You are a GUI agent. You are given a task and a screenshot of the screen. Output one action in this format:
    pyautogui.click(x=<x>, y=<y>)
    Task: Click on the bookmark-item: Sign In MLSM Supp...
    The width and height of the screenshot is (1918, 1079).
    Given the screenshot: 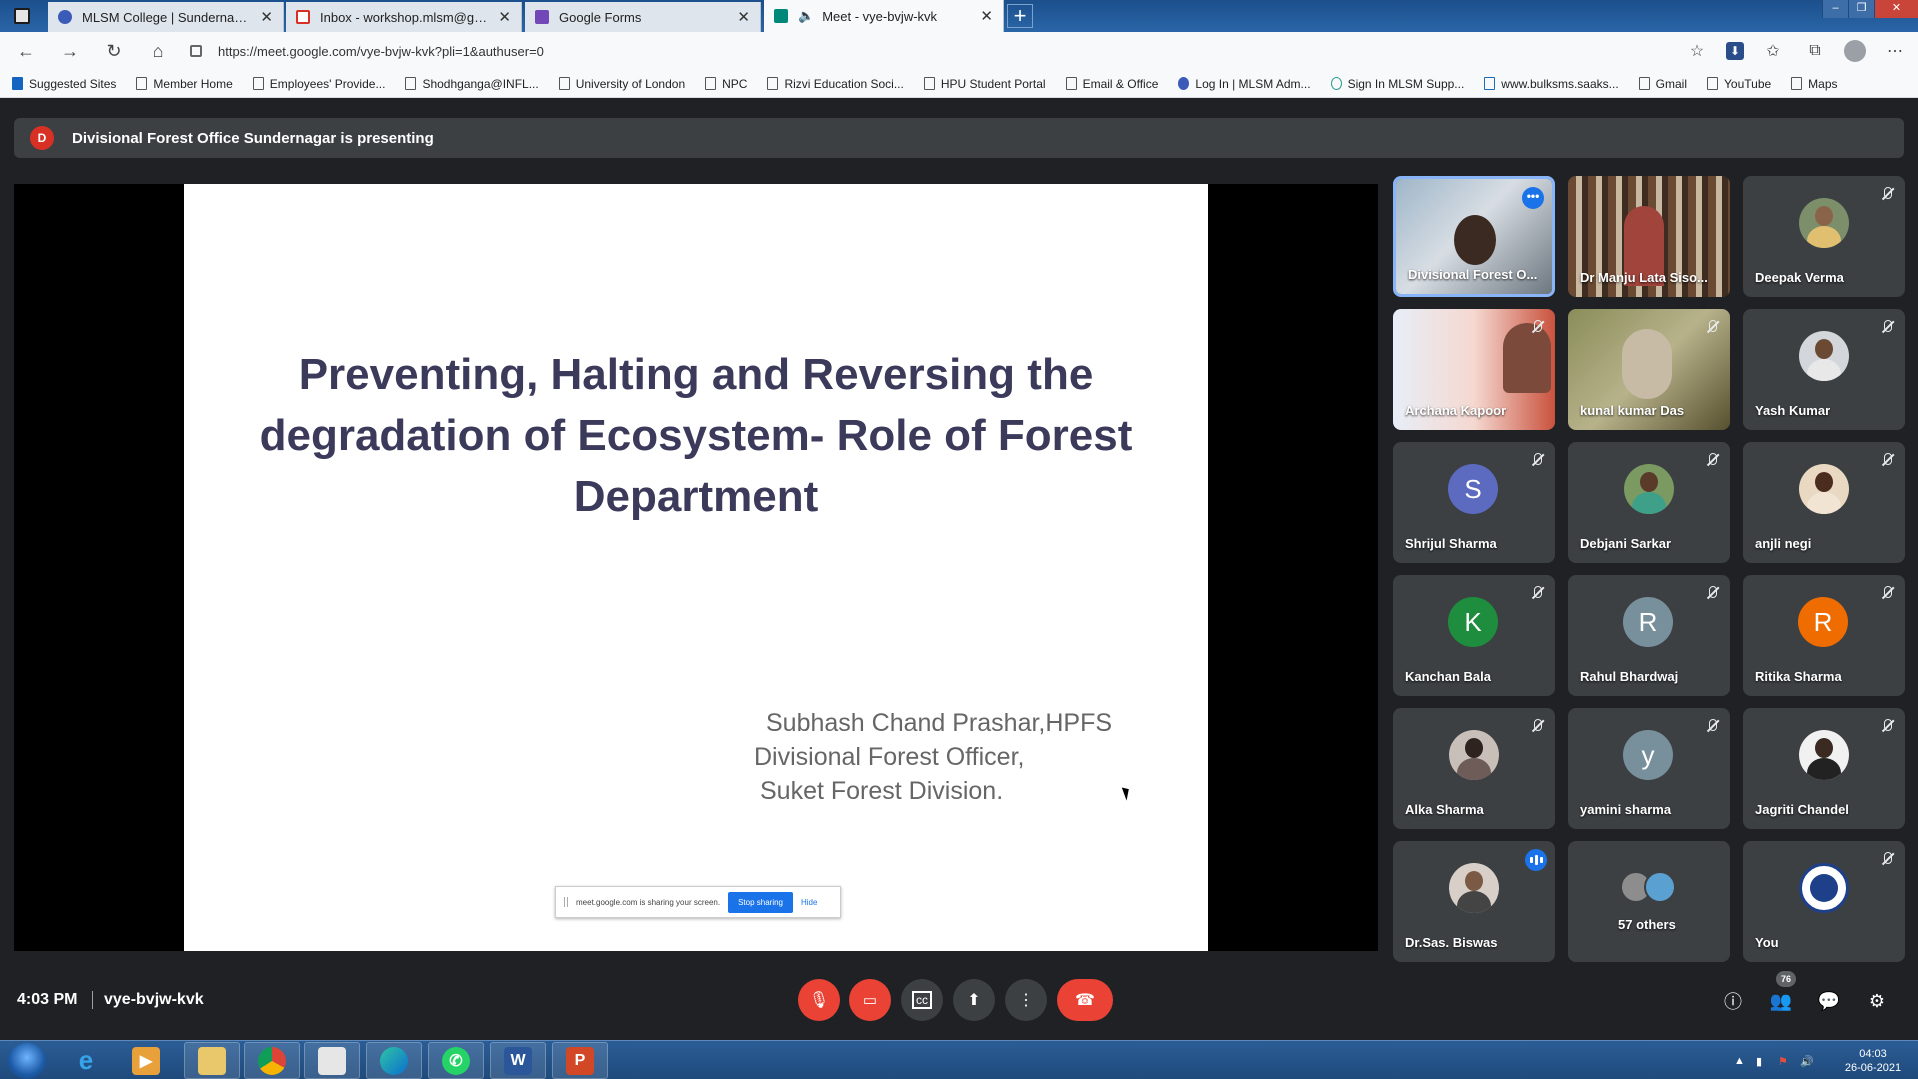 What is the action you would take?
    pyautogui.click(x=1397, y=84)
    